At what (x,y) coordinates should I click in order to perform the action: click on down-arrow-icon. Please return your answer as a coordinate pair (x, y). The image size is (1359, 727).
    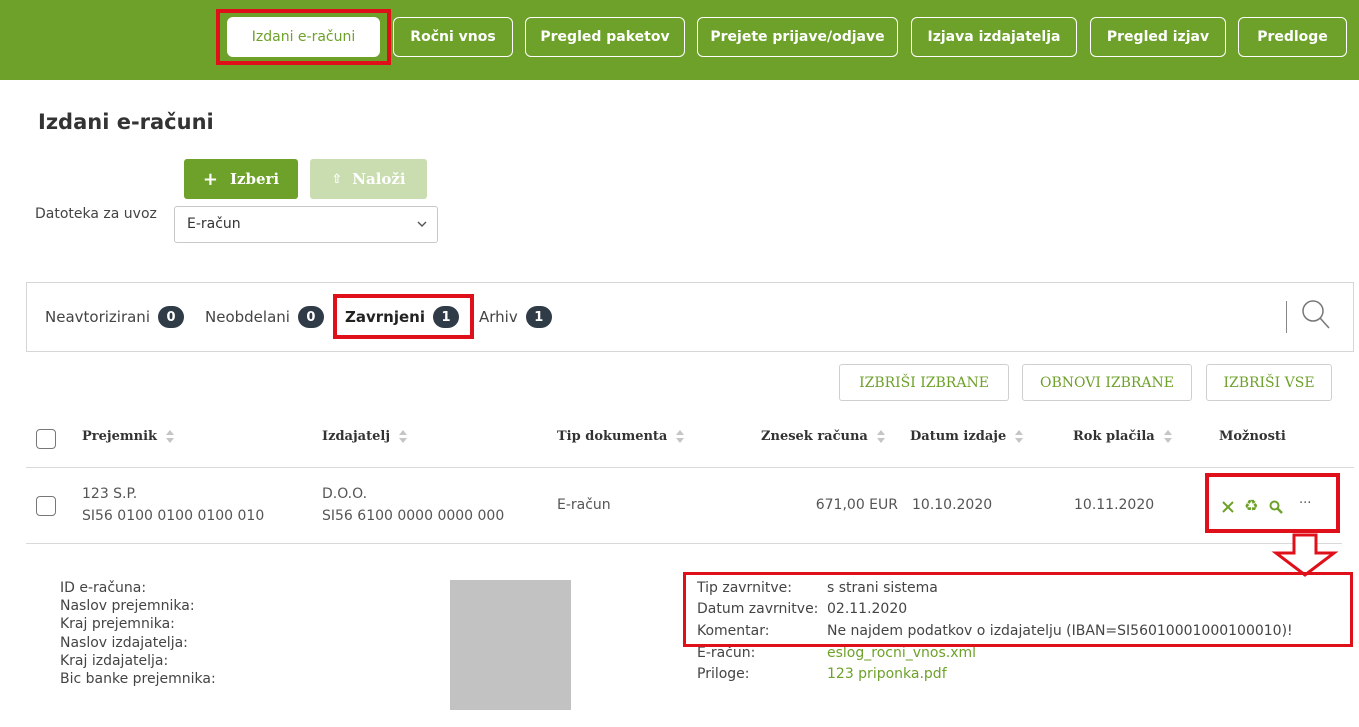
    Looking at the image, I should click on (1305, 555).